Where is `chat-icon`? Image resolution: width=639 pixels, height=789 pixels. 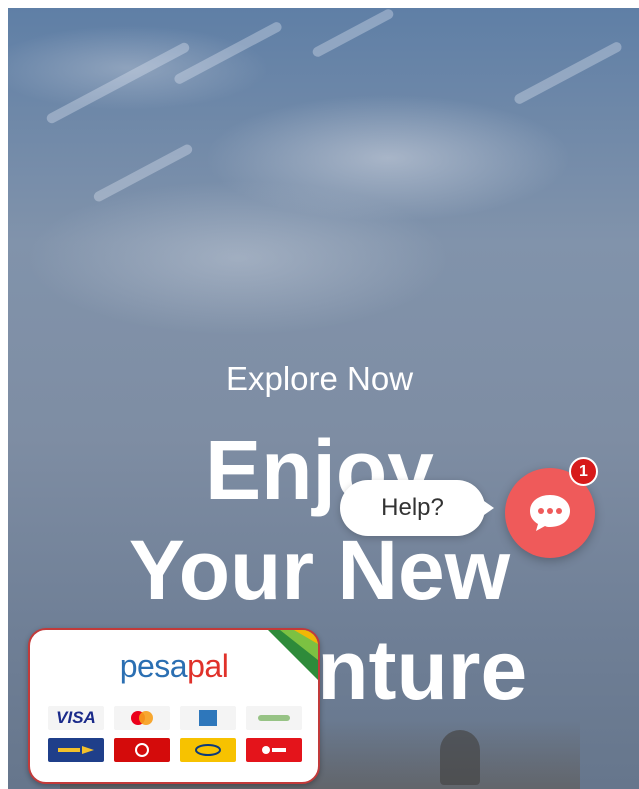
chat-icon is located at coordinates (550, 513).